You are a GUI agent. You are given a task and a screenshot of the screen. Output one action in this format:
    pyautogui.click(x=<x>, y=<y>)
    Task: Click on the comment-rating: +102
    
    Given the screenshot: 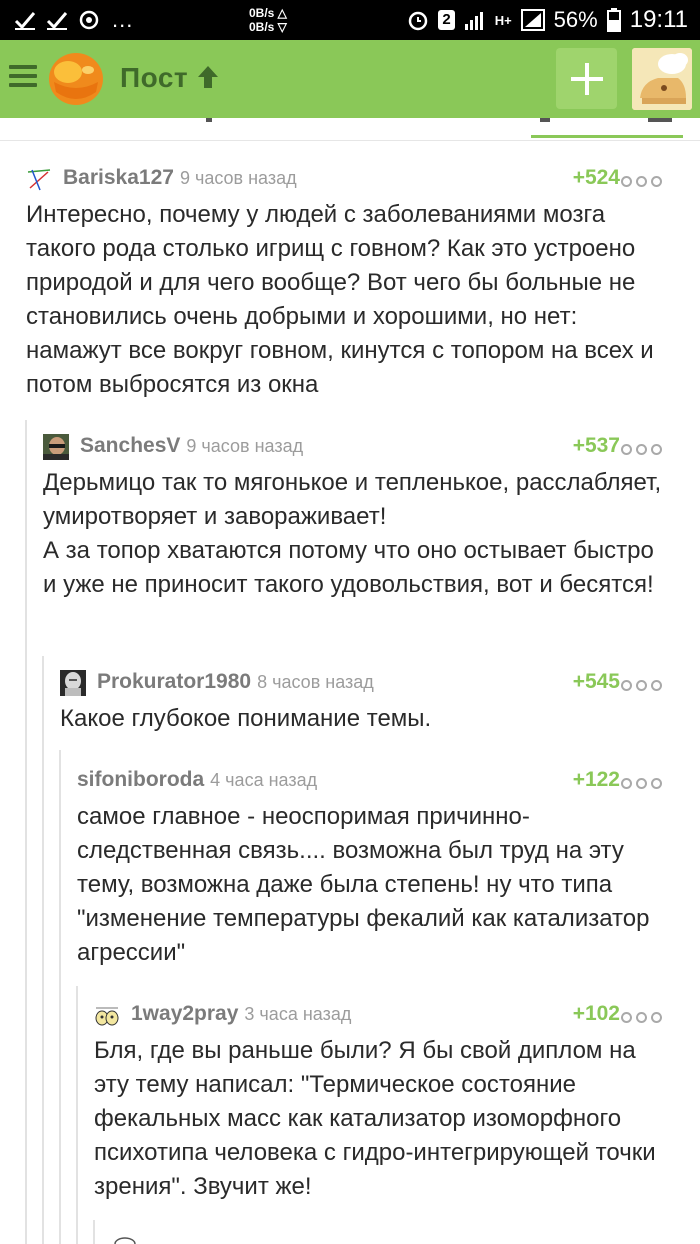 What is the action you would take?
    pyautogui.click(x=596, y=1013)
    